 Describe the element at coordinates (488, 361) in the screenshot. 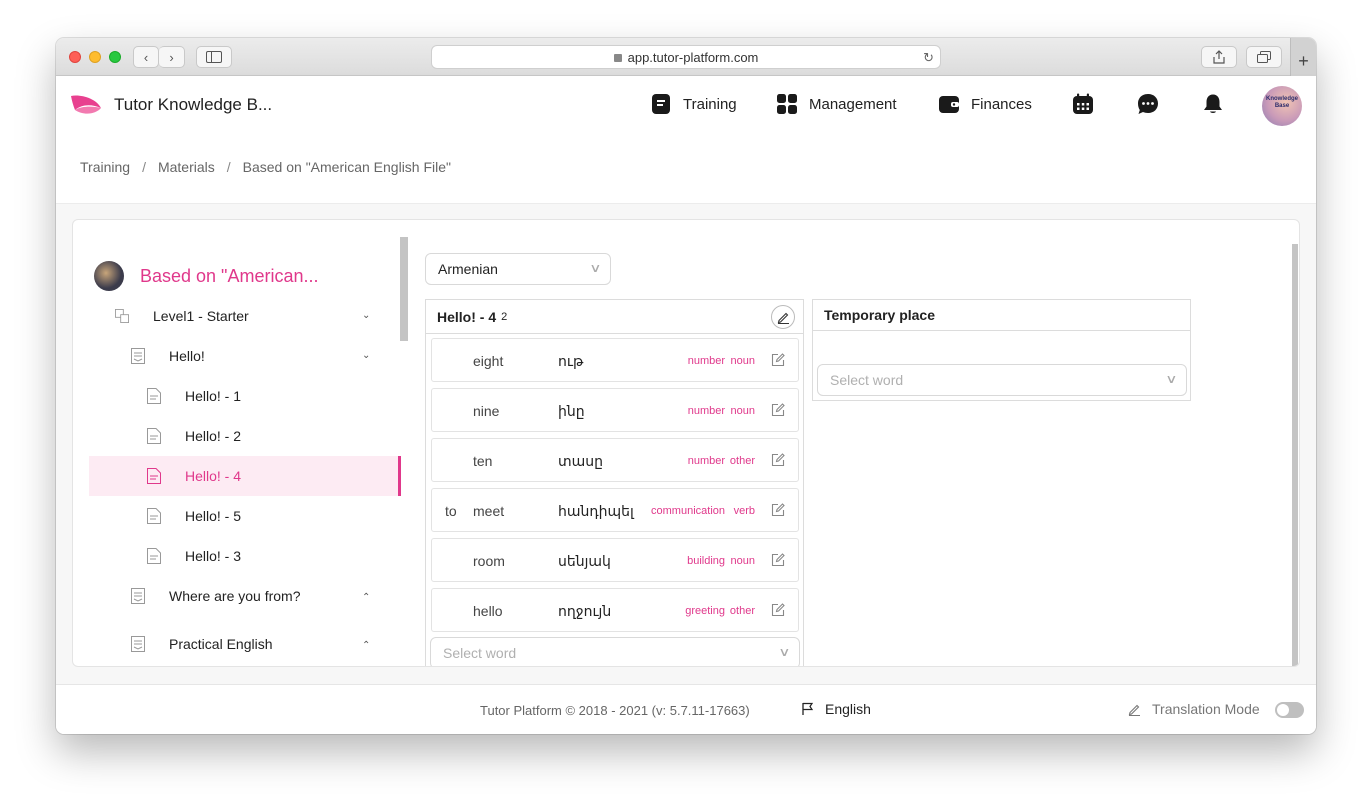

I see `word-english: eight` at that location.